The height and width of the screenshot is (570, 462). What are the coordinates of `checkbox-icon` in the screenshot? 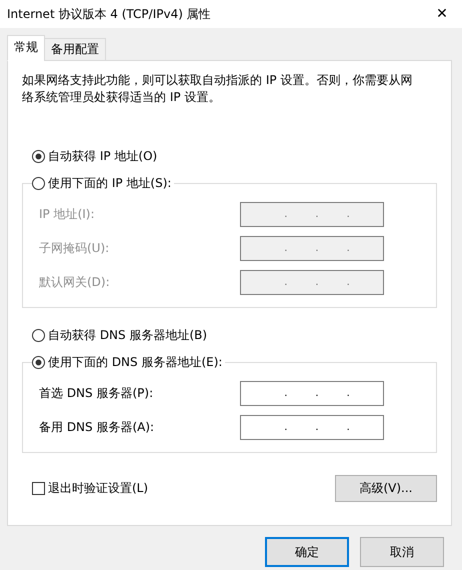 It's located at (38, 488).